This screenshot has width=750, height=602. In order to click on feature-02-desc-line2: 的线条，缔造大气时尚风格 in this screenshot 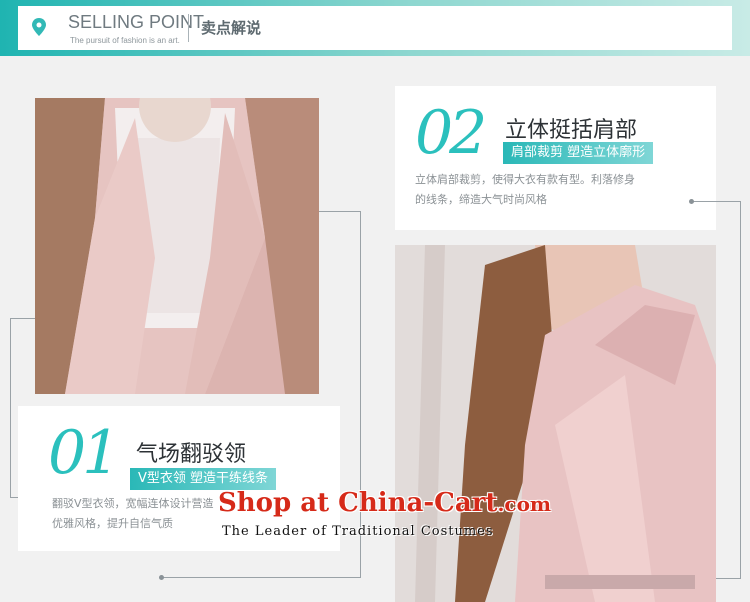, I will do `click(481, 199)`.